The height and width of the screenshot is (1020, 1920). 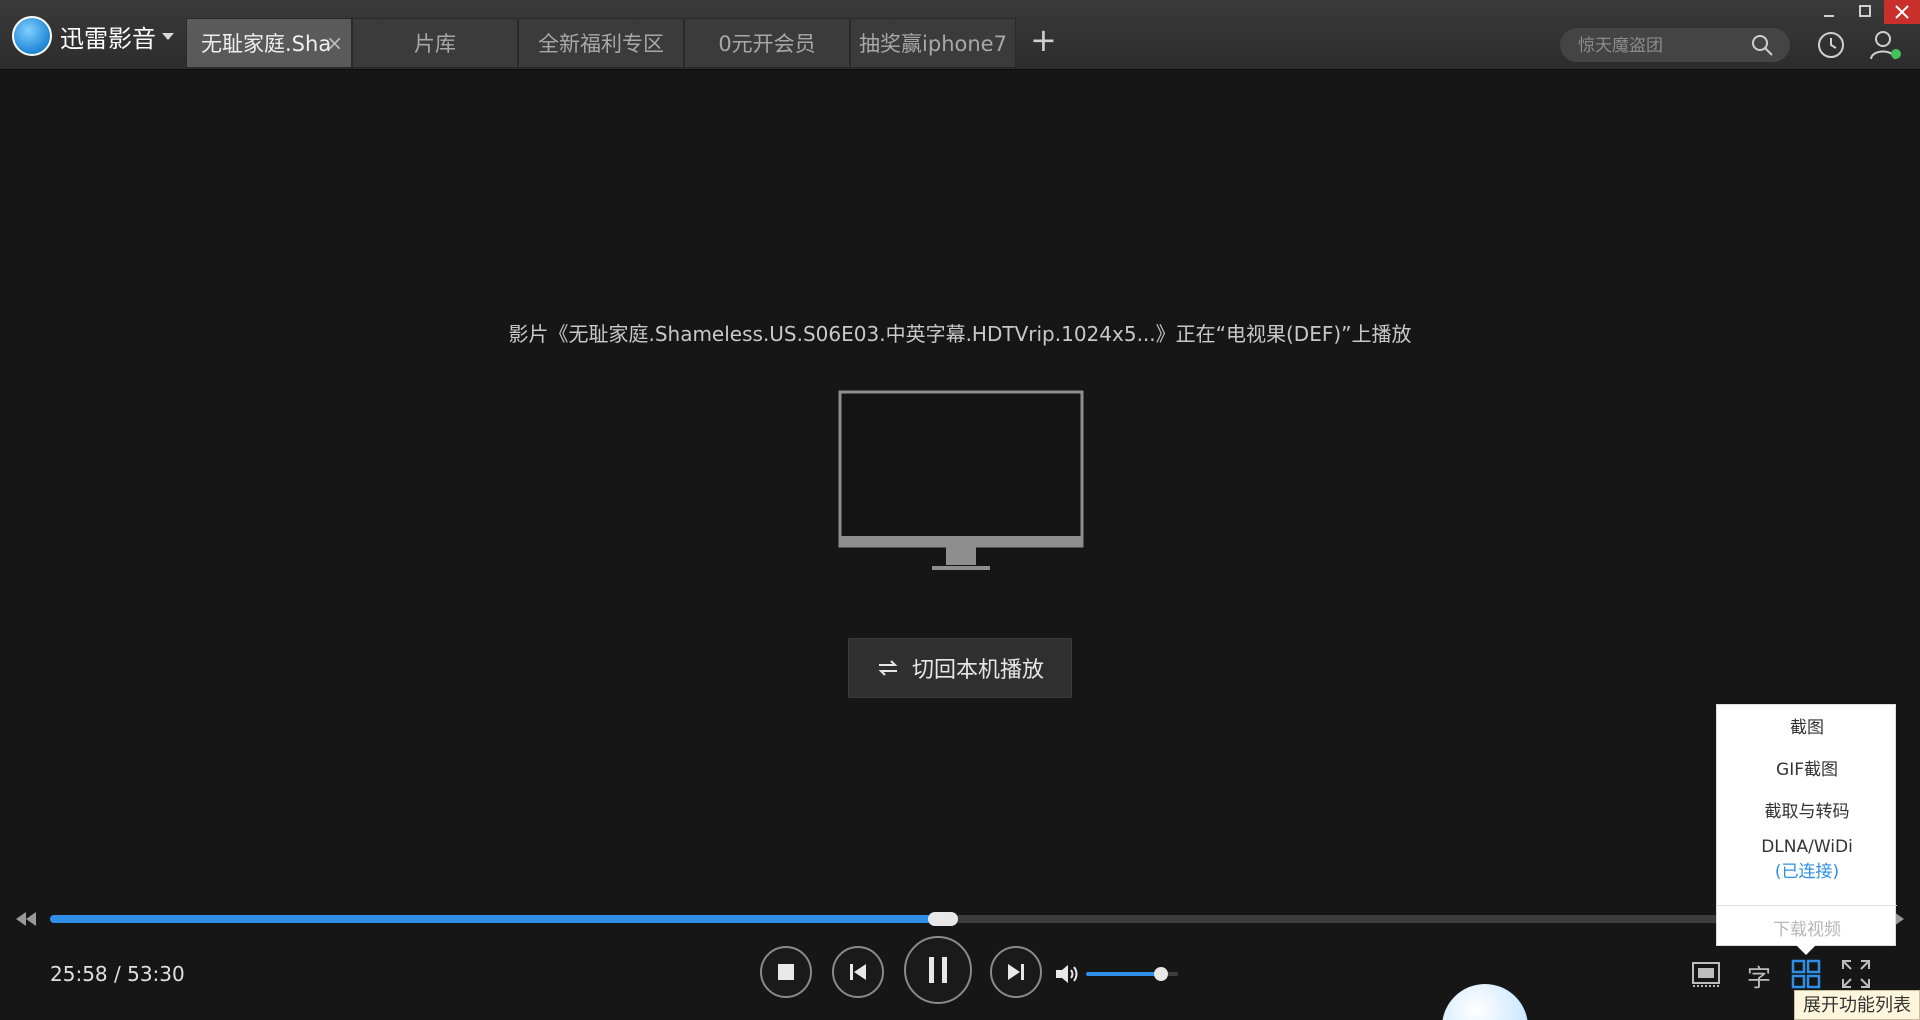 I want to click on tab-welfare-zone: 全新福利专区, so click(x=601, y=43).